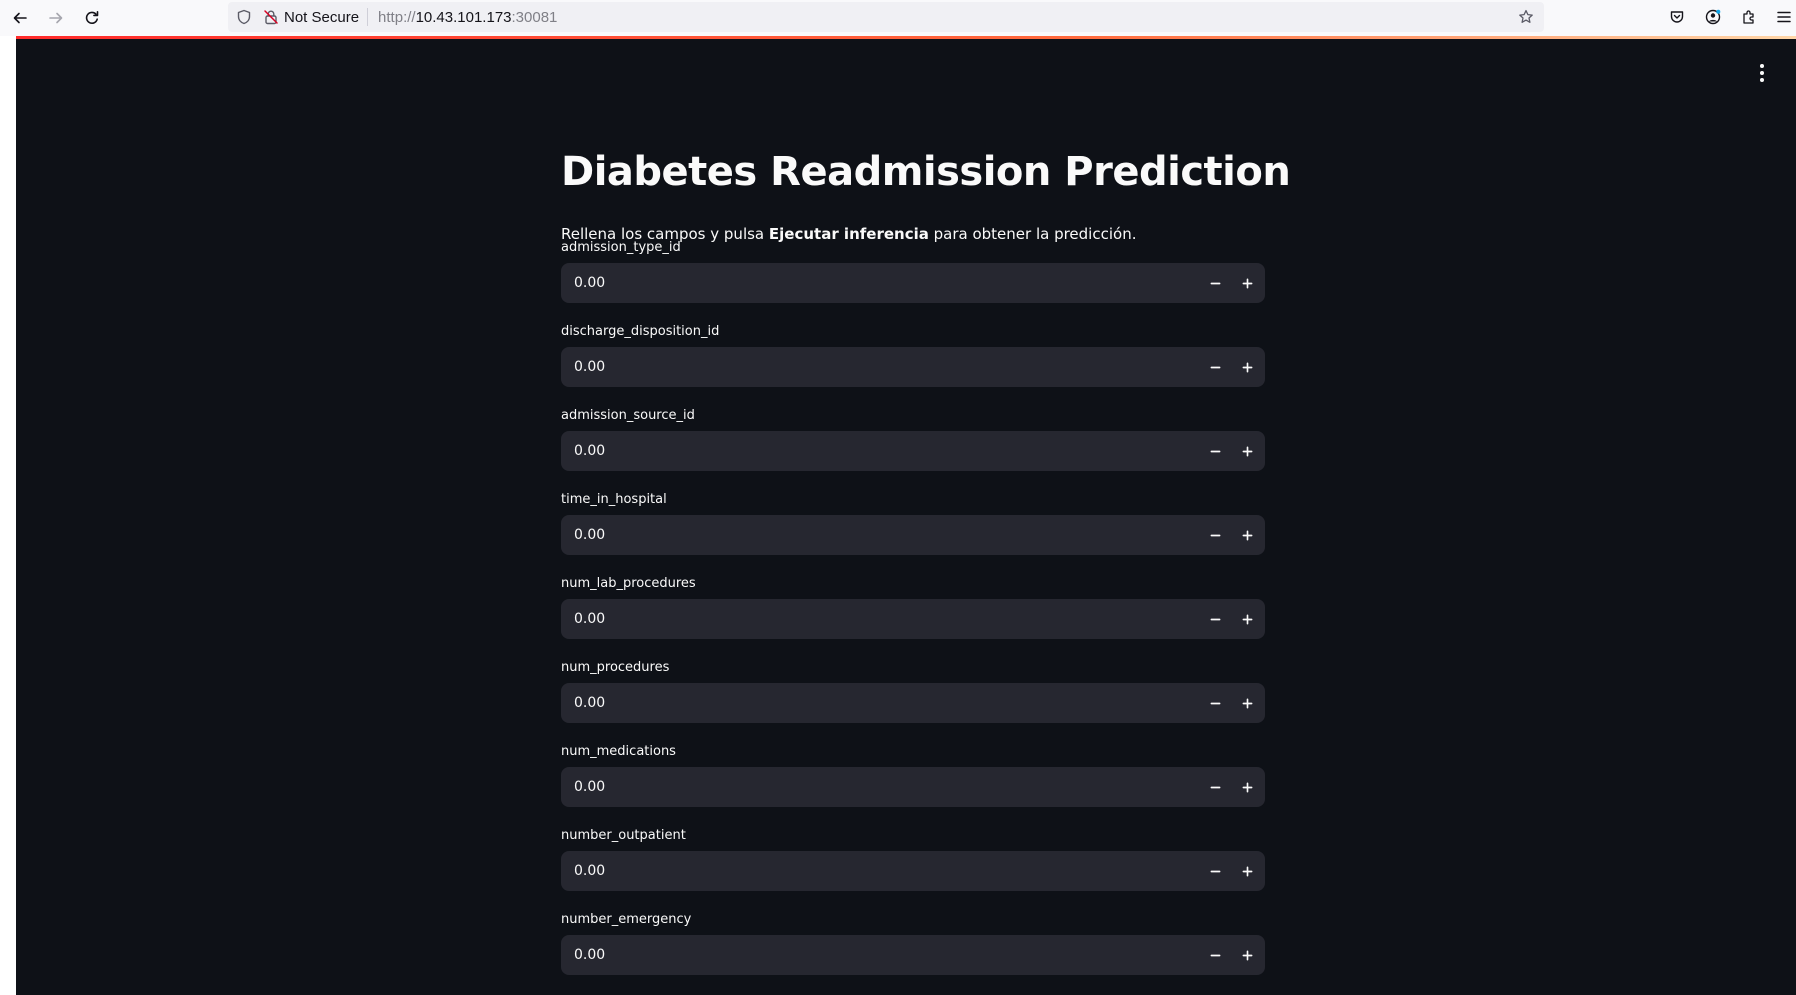  I want to click on url-text: http://10.43.101.173:30081, so click(467, 17).